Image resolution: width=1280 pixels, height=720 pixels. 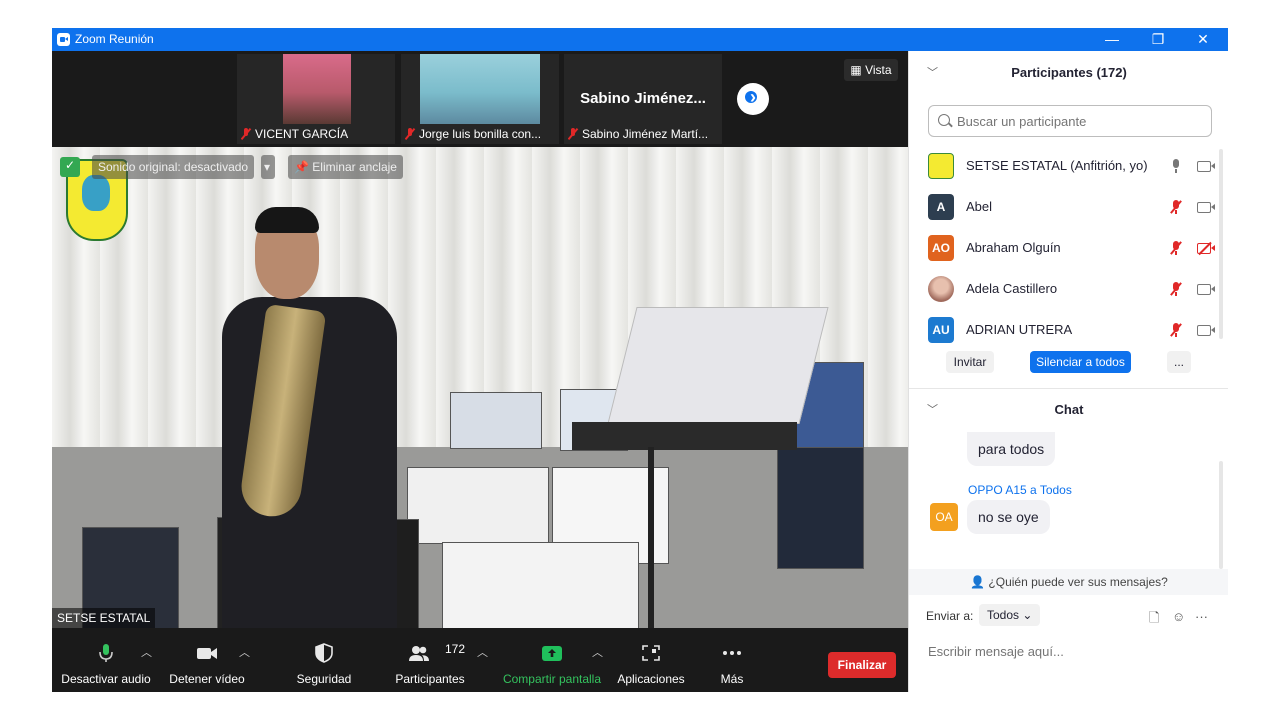 I want to click on chevron-down-icon: ⌄, so click(x=1027, y=615).